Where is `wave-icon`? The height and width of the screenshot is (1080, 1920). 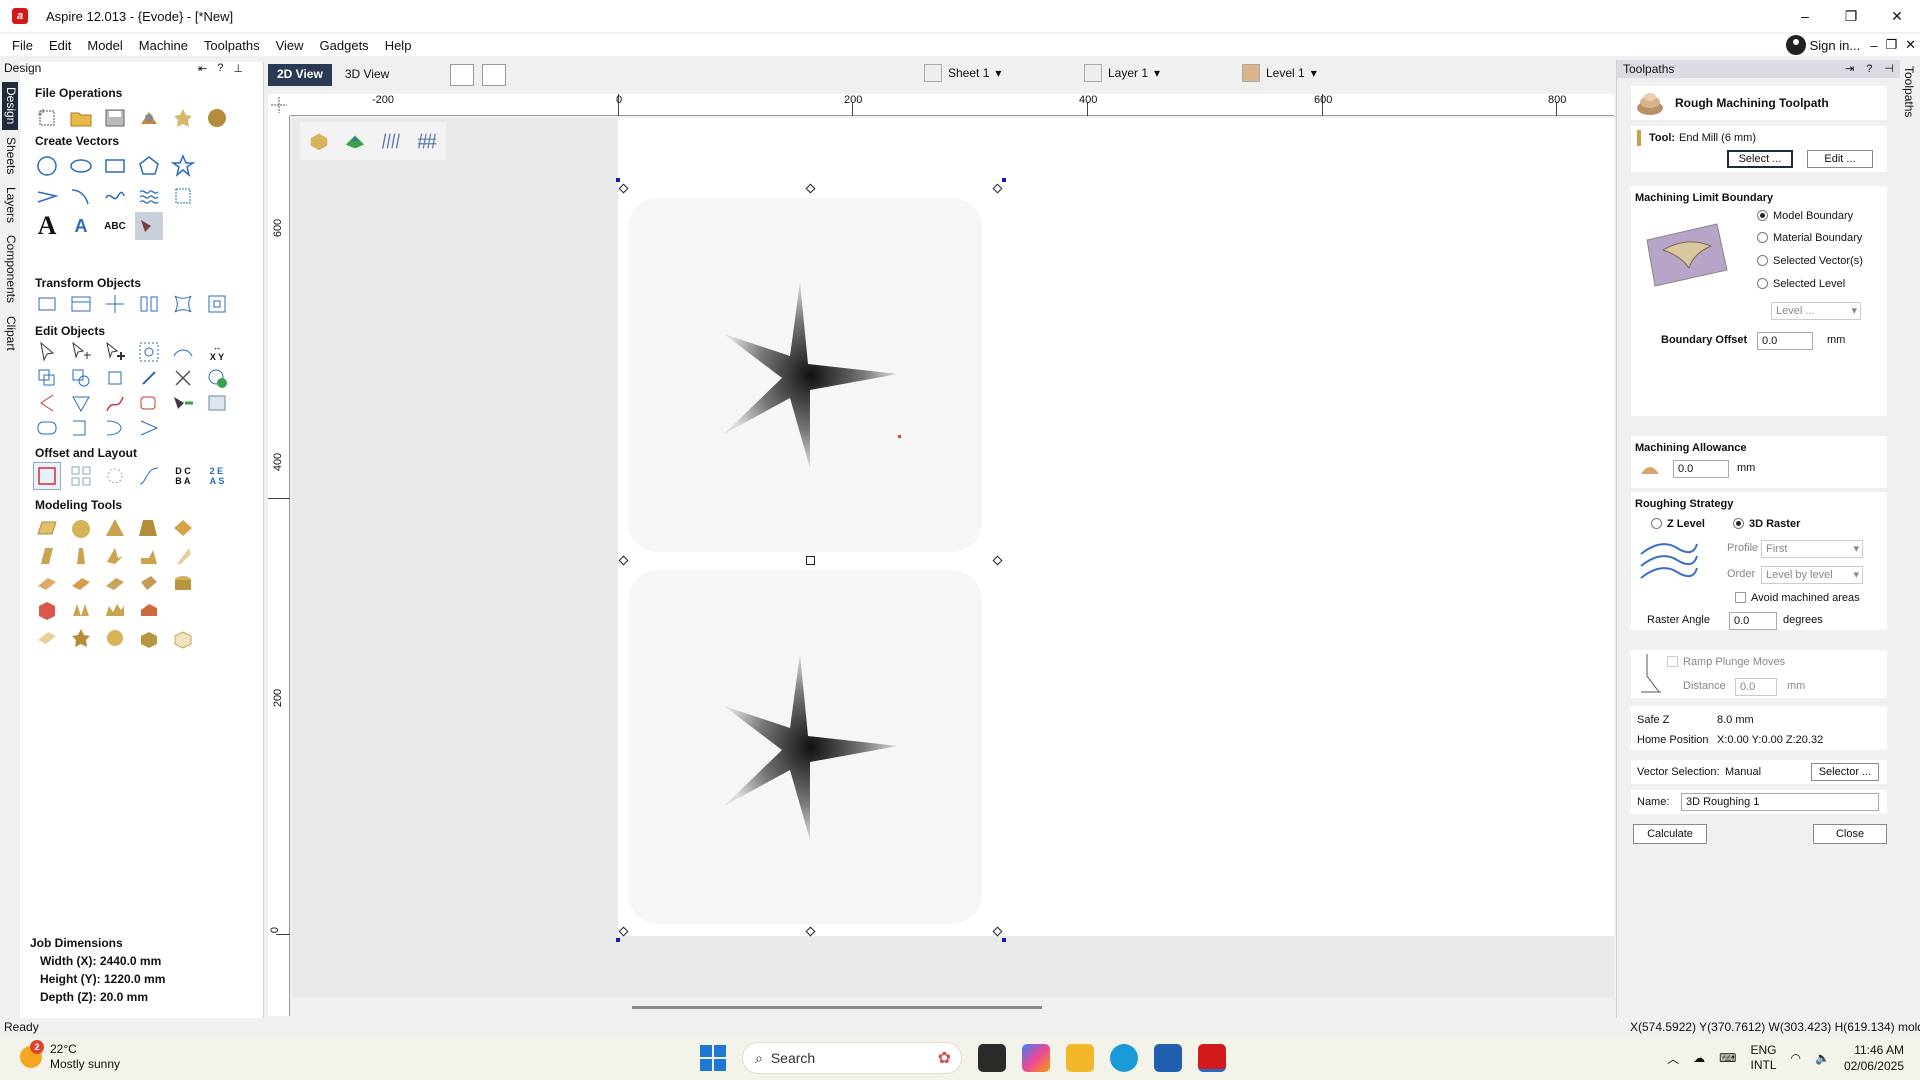
wave-icon is located at coordinates (149, 196).